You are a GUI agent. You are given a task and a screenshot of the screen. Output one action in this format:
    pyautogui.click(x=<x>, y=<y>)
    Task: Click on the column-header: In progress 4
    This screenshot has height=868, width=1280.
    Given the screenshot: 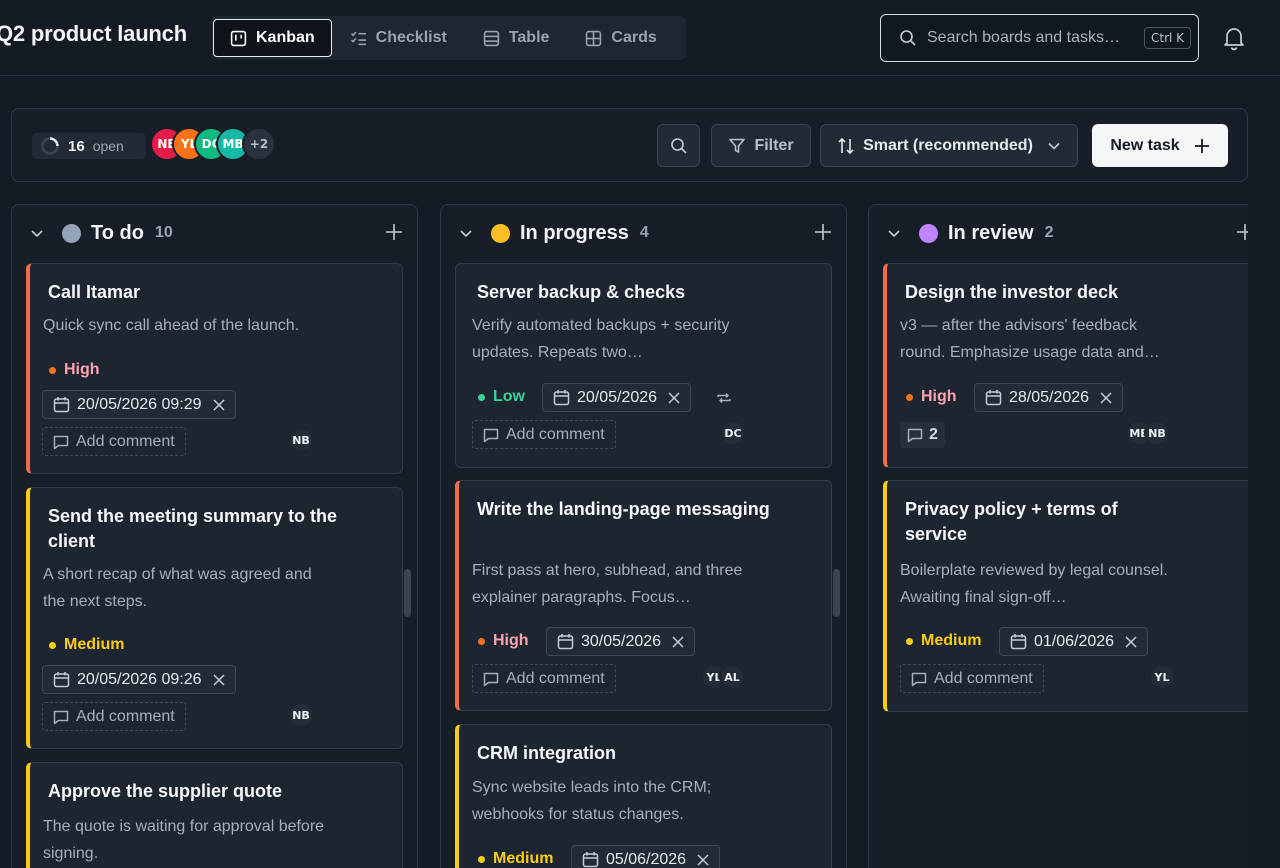 What is the action you would take?
    pyautogui.click(x=643, y=233)
    